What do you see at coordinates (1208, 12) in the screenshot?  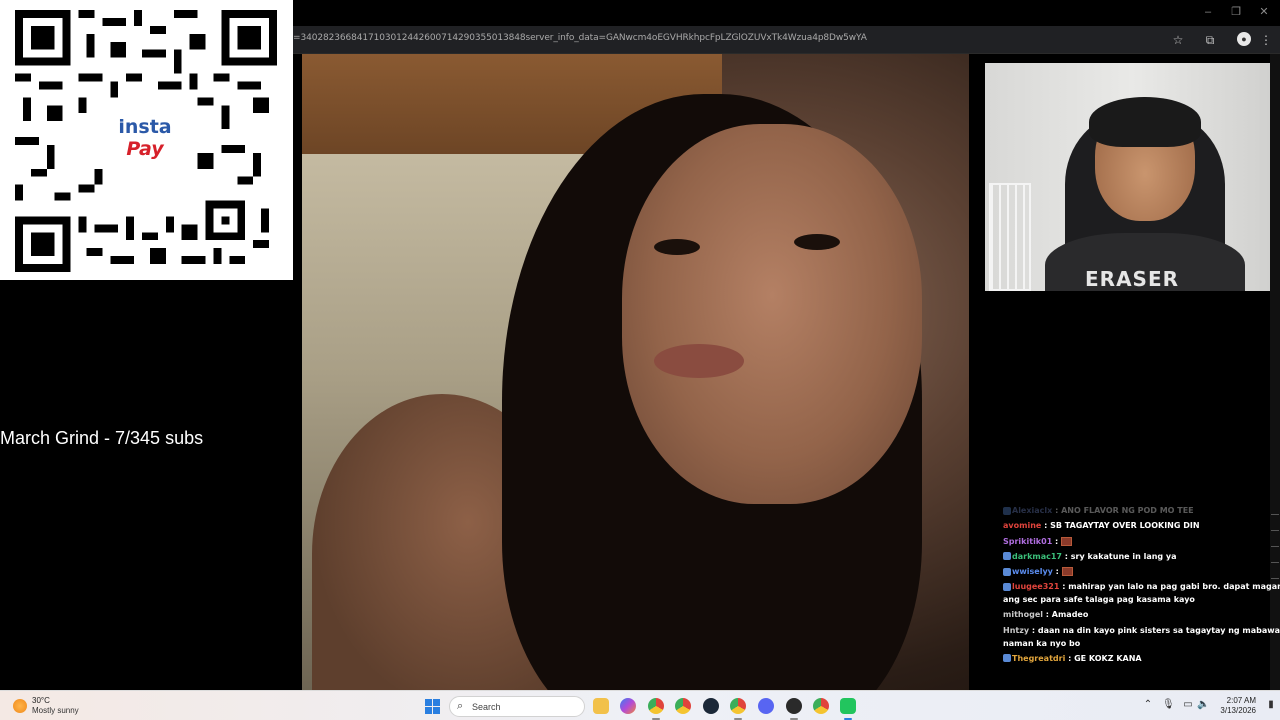 I see `minimize-button: –` at bounding box center [1208, 12].